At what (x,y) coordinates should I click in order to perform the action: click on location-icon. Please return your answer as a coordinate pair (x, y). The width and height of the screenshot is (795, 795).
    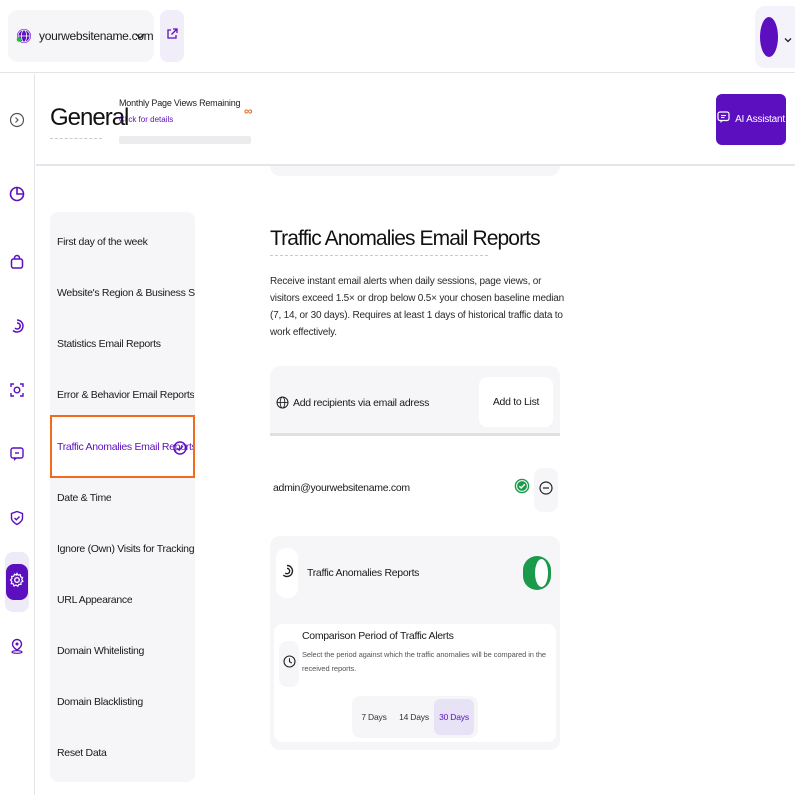
    Looking at the image, I should click on (17, 648).